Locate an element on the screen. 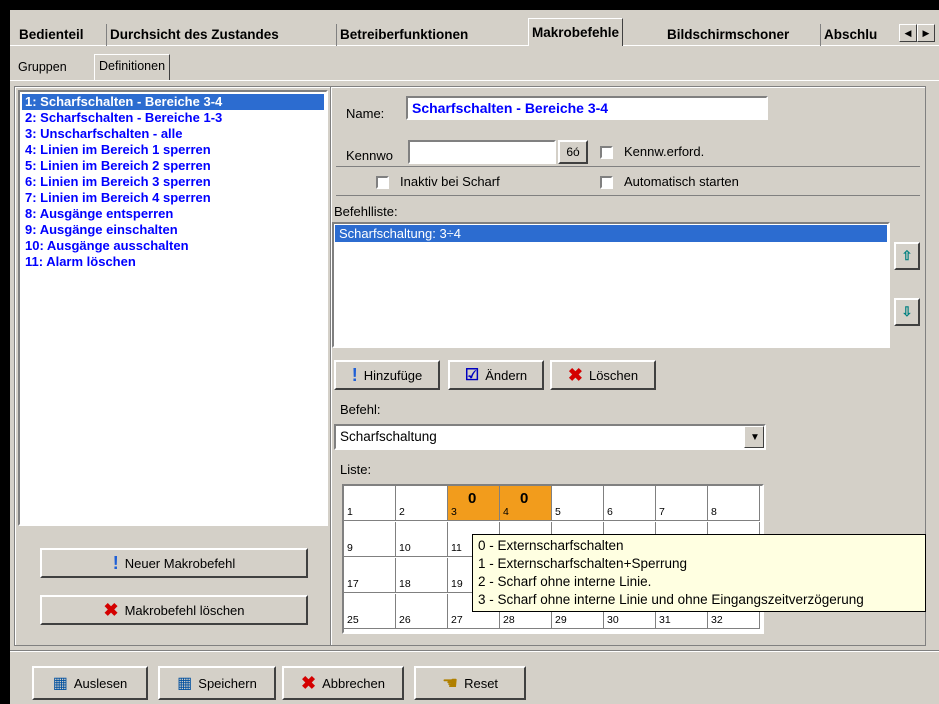  read-button: ▦ Auslesen is located at coordinates (90, 683).